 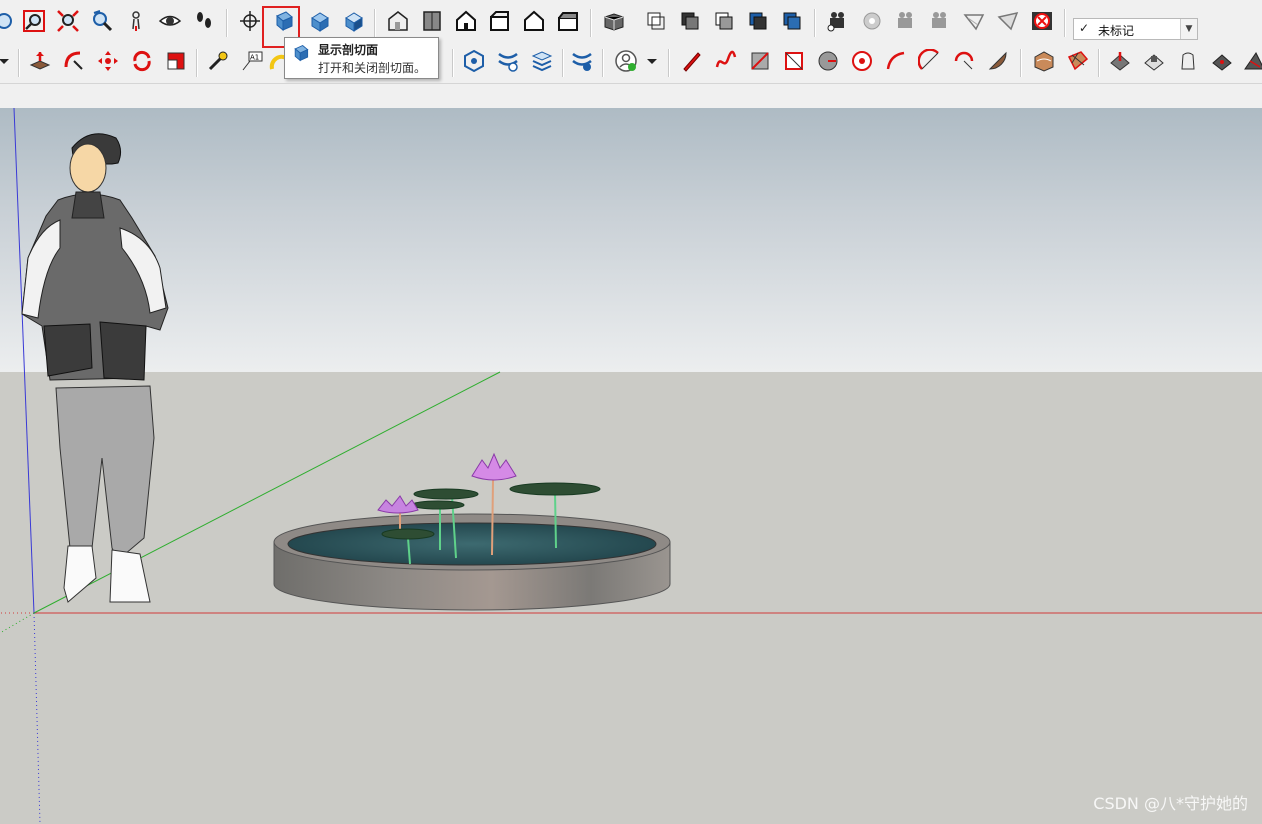 I want to click on blue-axis, so click(x=24, y=361).